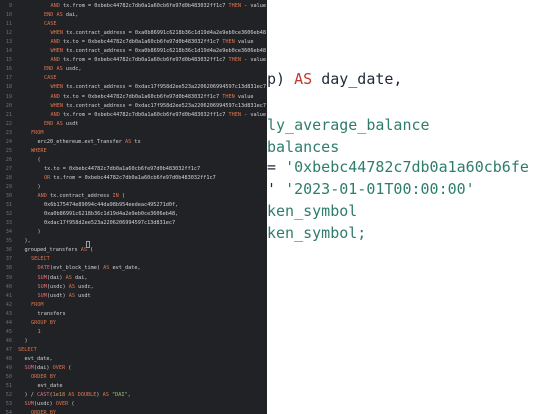 This screenshot has height=414, width=534. I want to click on code-text: END AS usdt, so click(61, 124).